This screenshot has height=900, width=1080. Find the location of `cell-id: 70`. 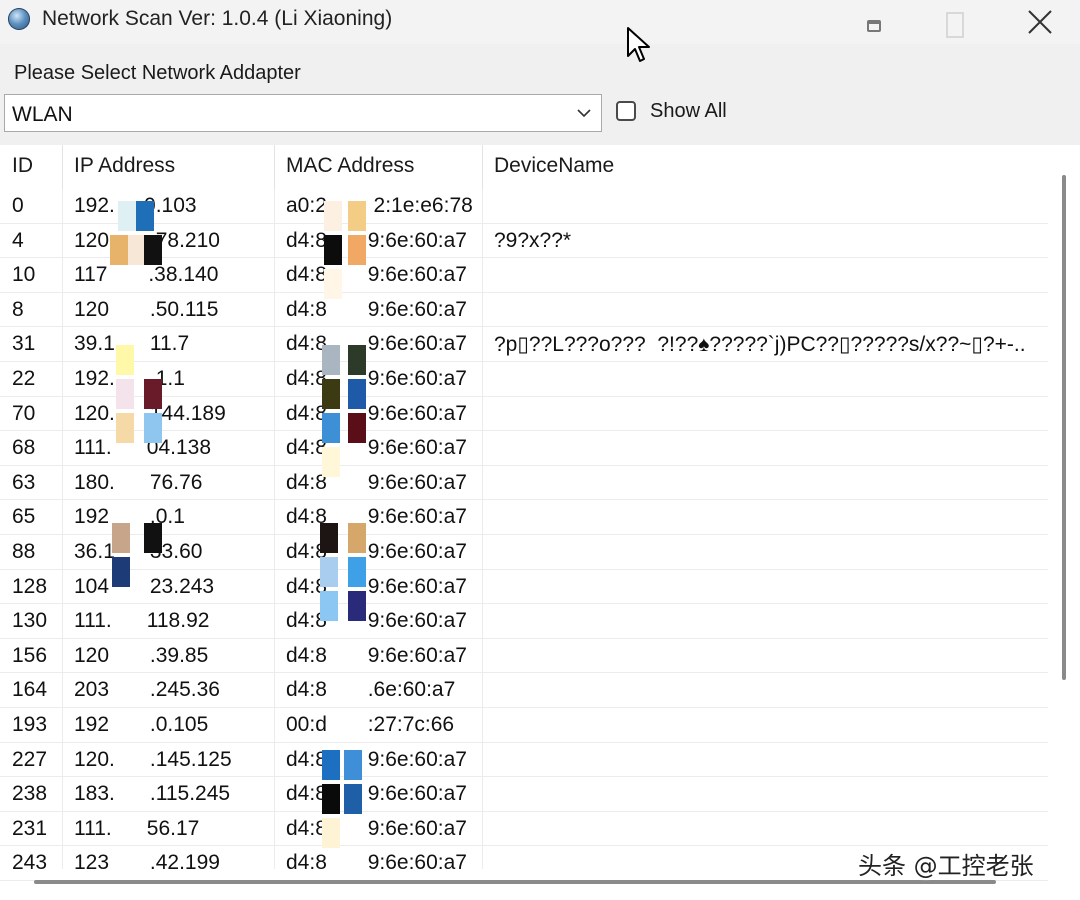

cell-id: 70 is located at coordinates (24, 413).